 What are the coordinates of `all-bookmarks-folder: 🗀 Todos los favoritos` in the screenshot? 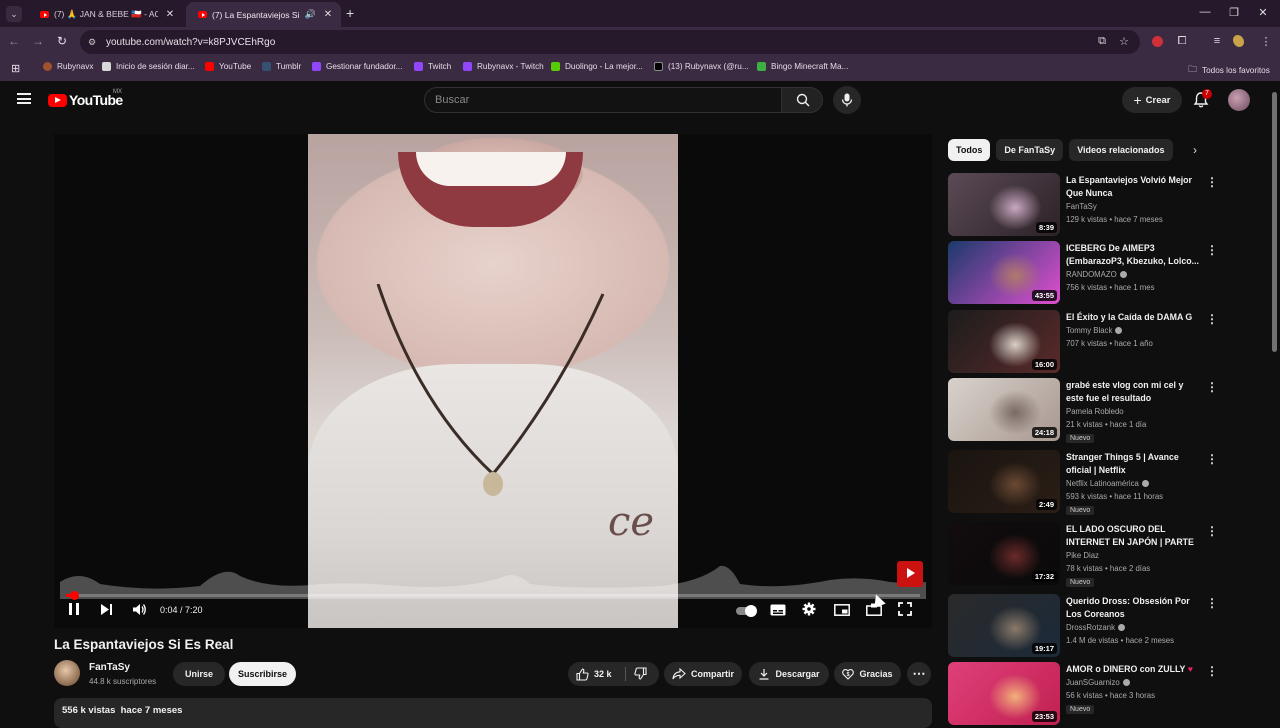 It's located at (1229, 70).